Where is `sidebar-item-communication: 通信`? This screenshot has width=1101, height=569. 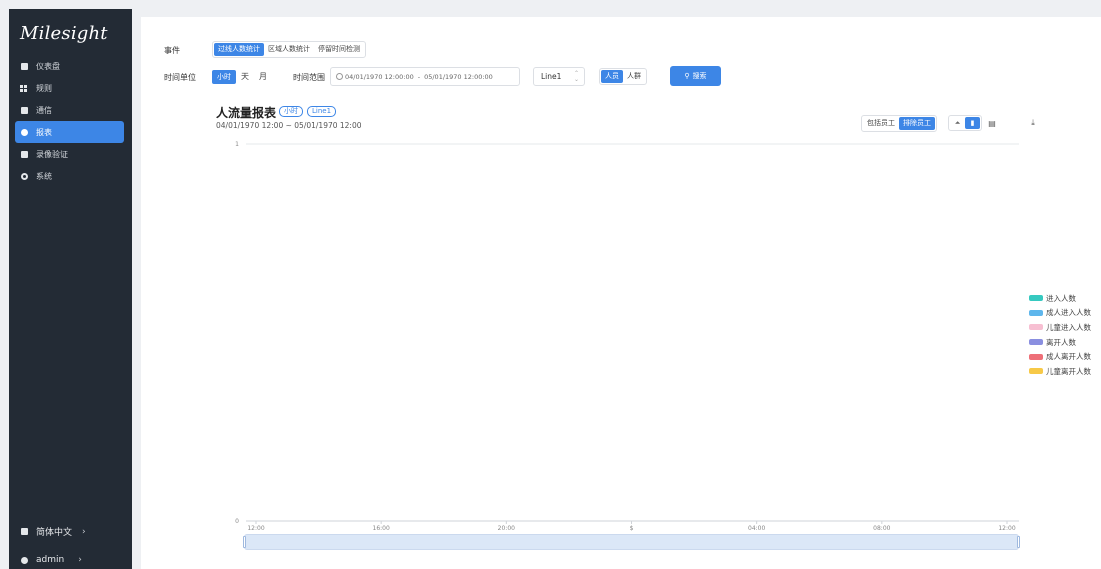
sidebar-item-communication: 通信 is located at coordinates (70, 110).